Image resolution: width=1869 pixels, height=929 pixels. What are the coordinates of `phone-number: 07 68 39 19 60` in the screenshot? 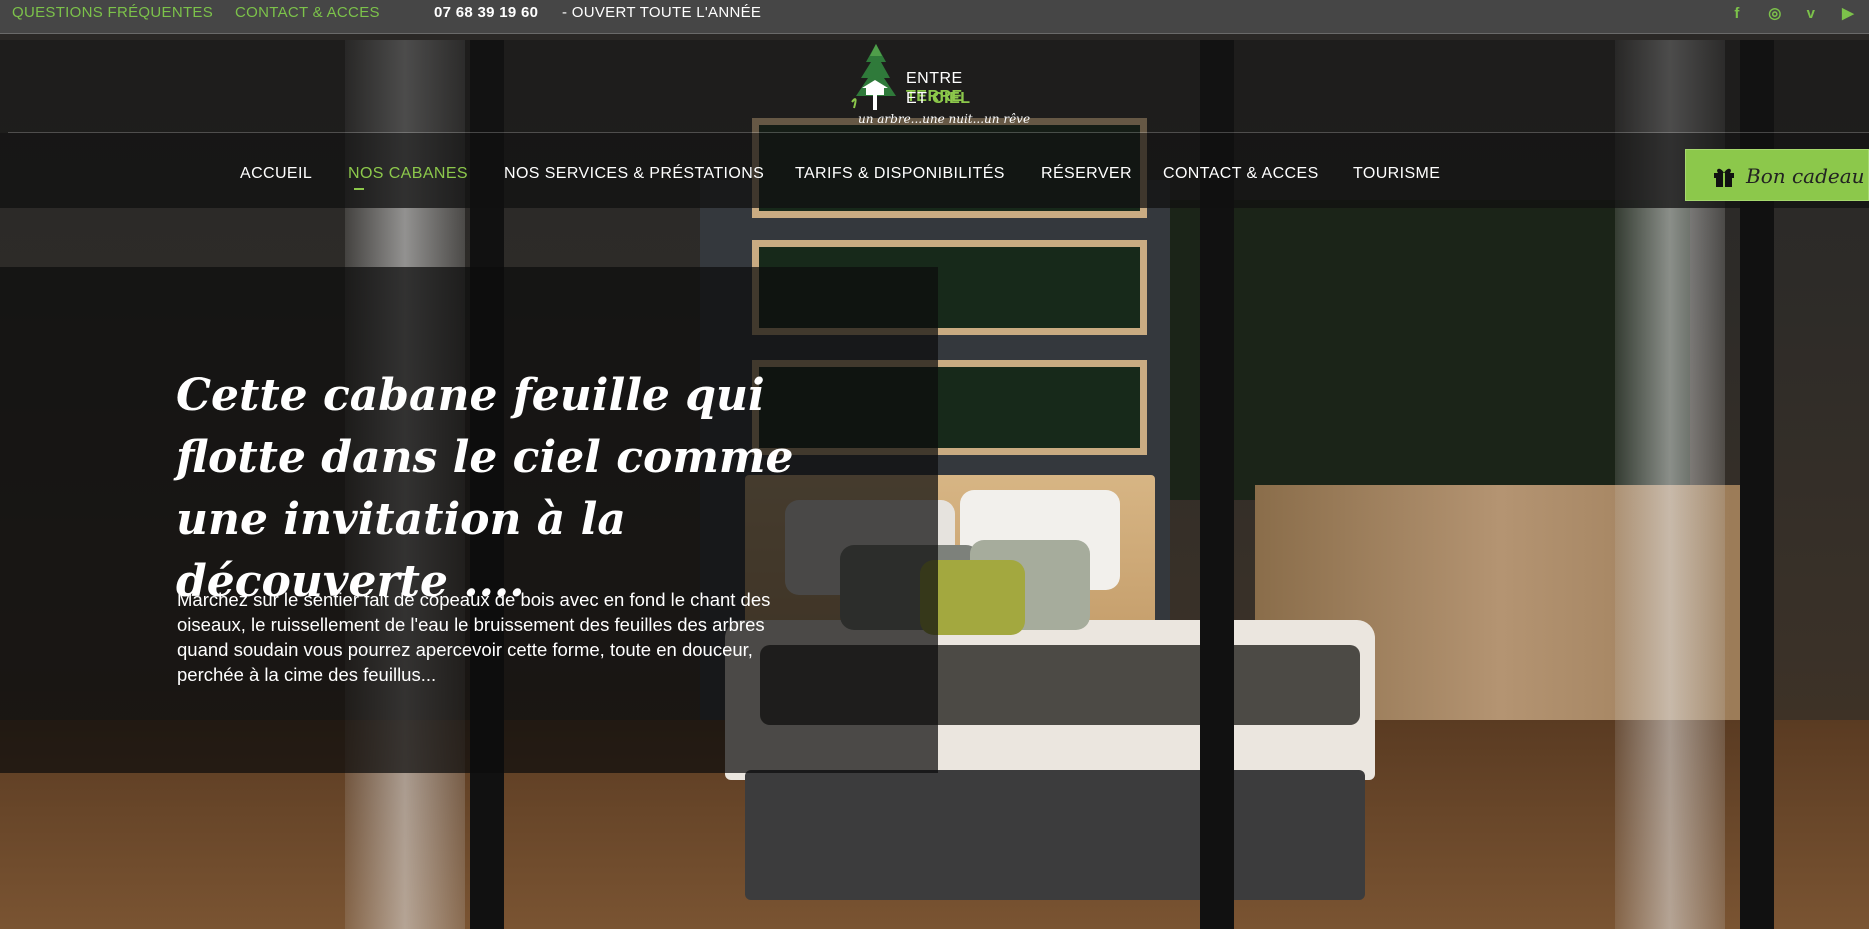 It's located at (486, 12).